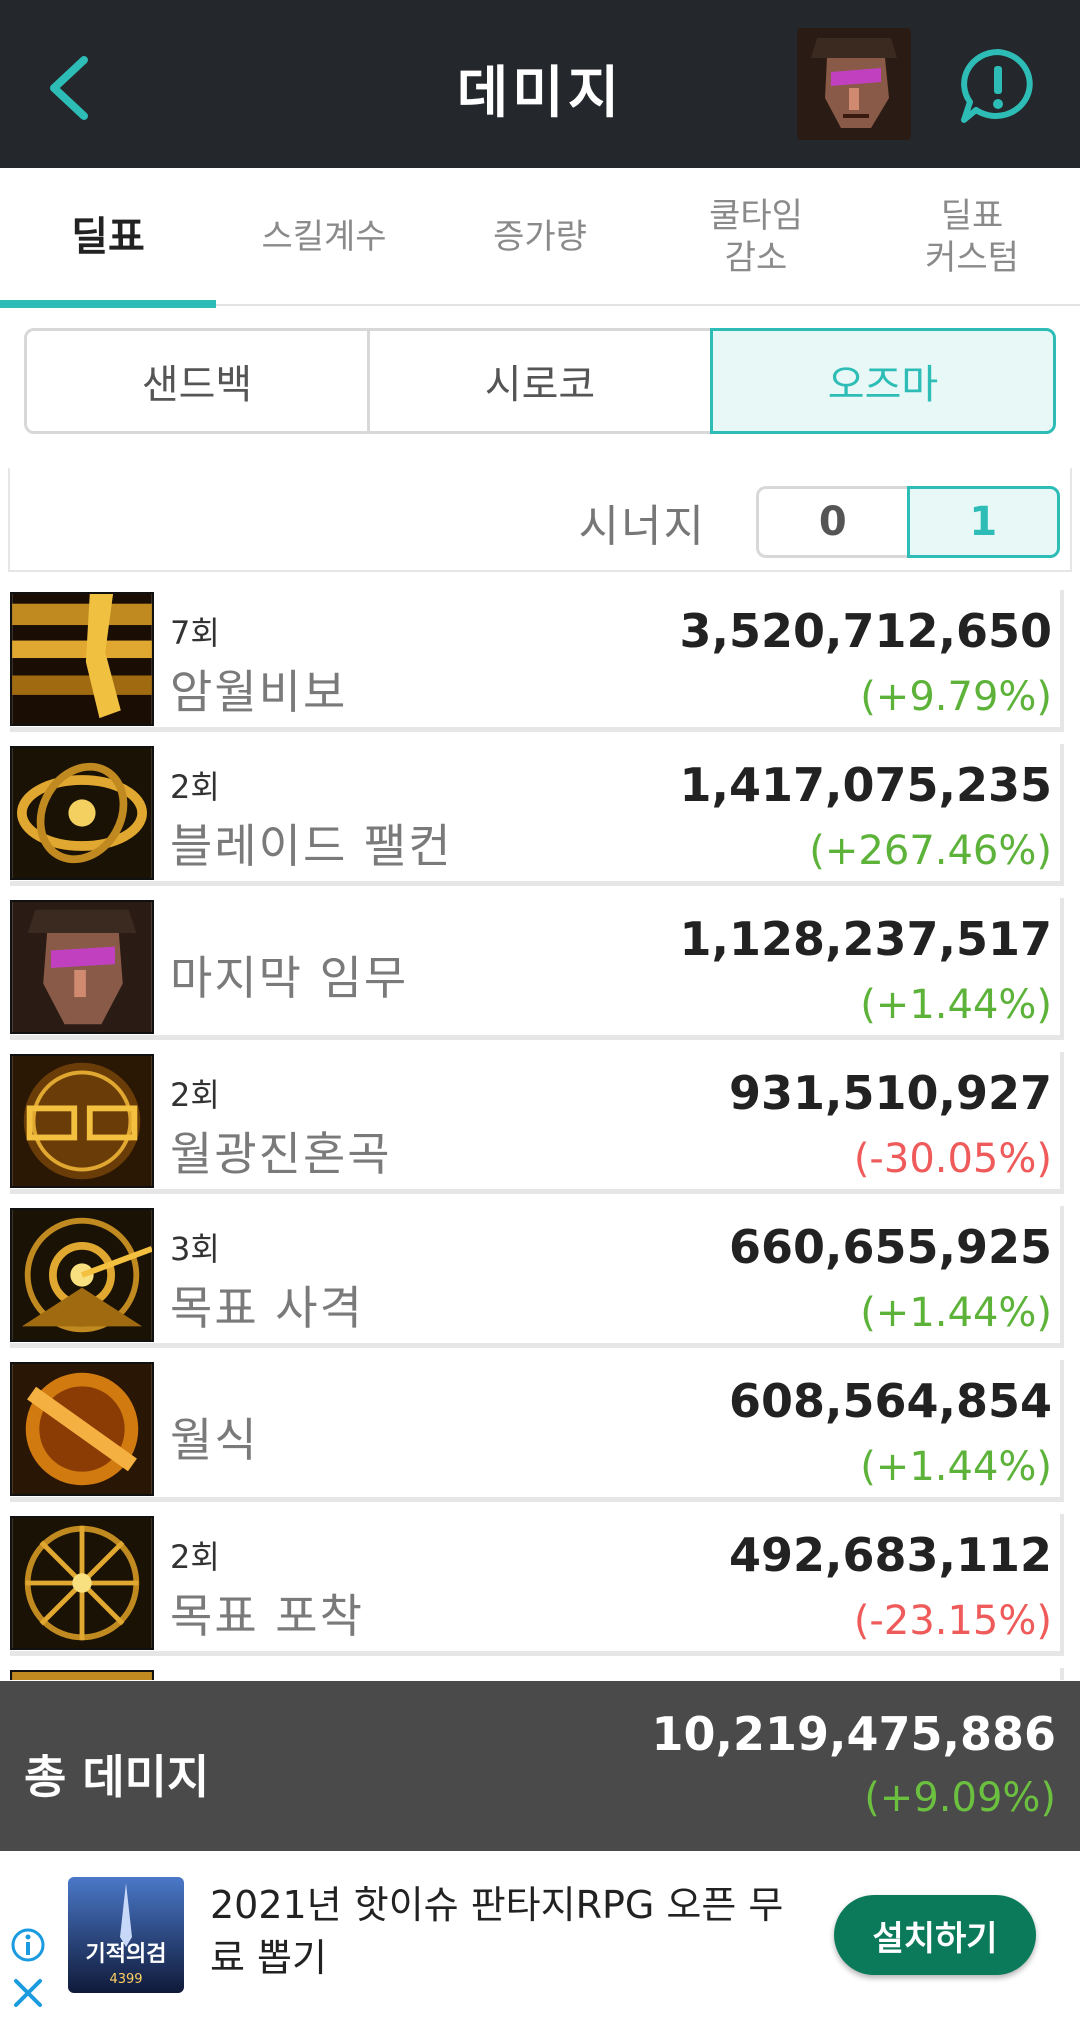 The height and width of the screenshot is (2019, 1080). Describe the element at coordinates (883, 381) in the screenshot. I see `boss-option-ozma: 오즈마` at that location.